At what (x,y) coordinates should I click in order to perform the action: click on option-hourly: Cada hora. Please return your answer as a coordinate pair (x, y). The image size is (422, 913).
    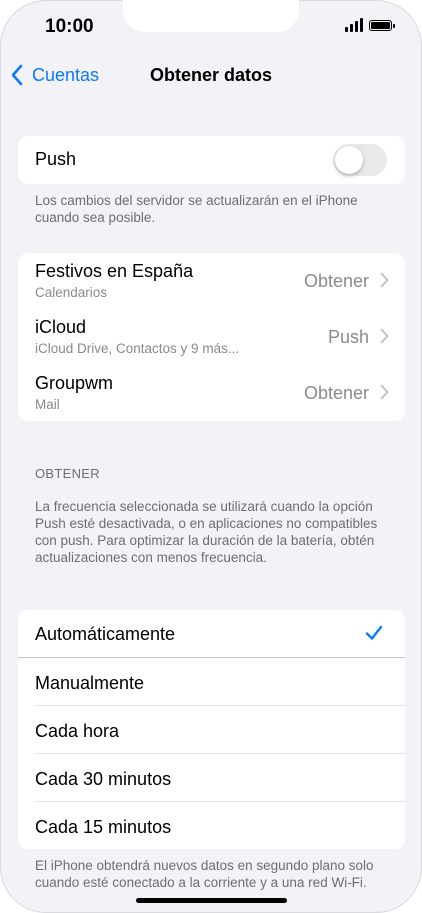
    Looking at the image, I should click on (211, 729).